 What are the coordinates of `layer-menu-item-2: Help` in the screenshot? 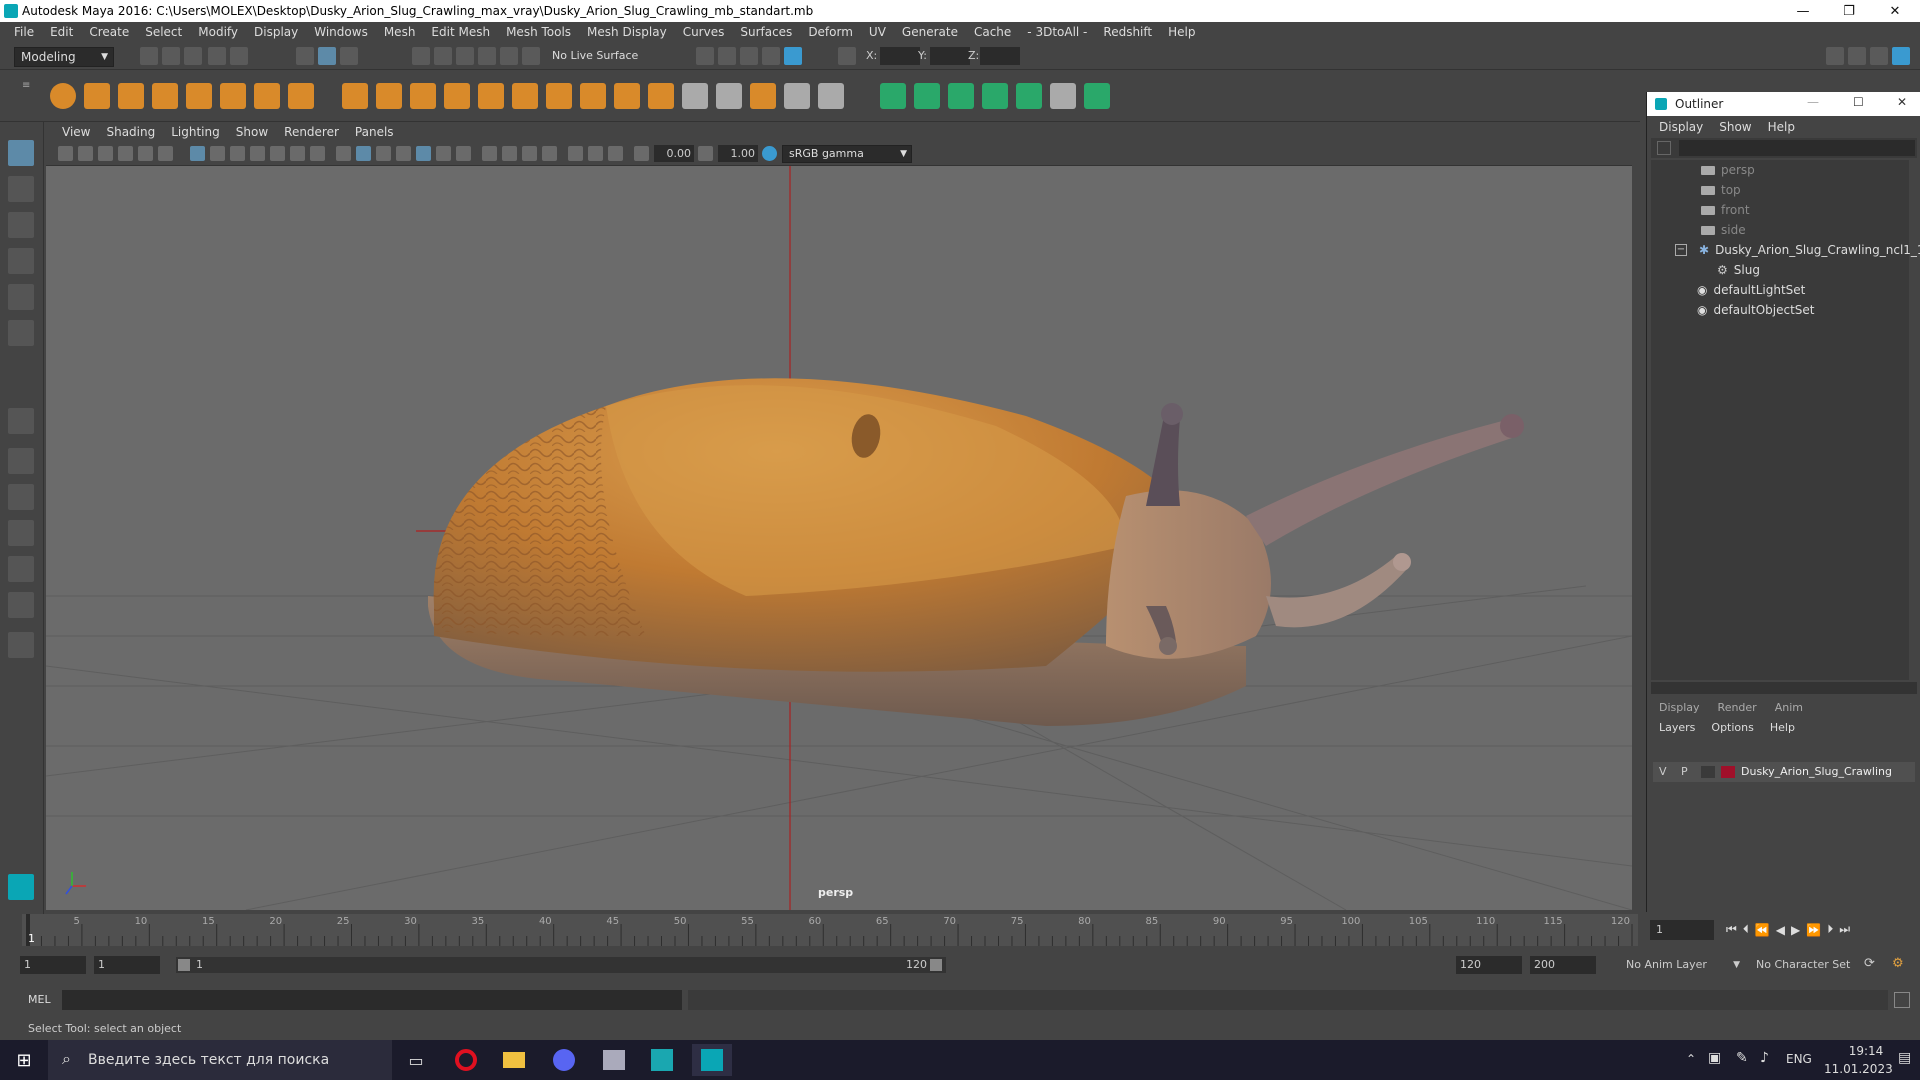 It's located at (1782, 727).